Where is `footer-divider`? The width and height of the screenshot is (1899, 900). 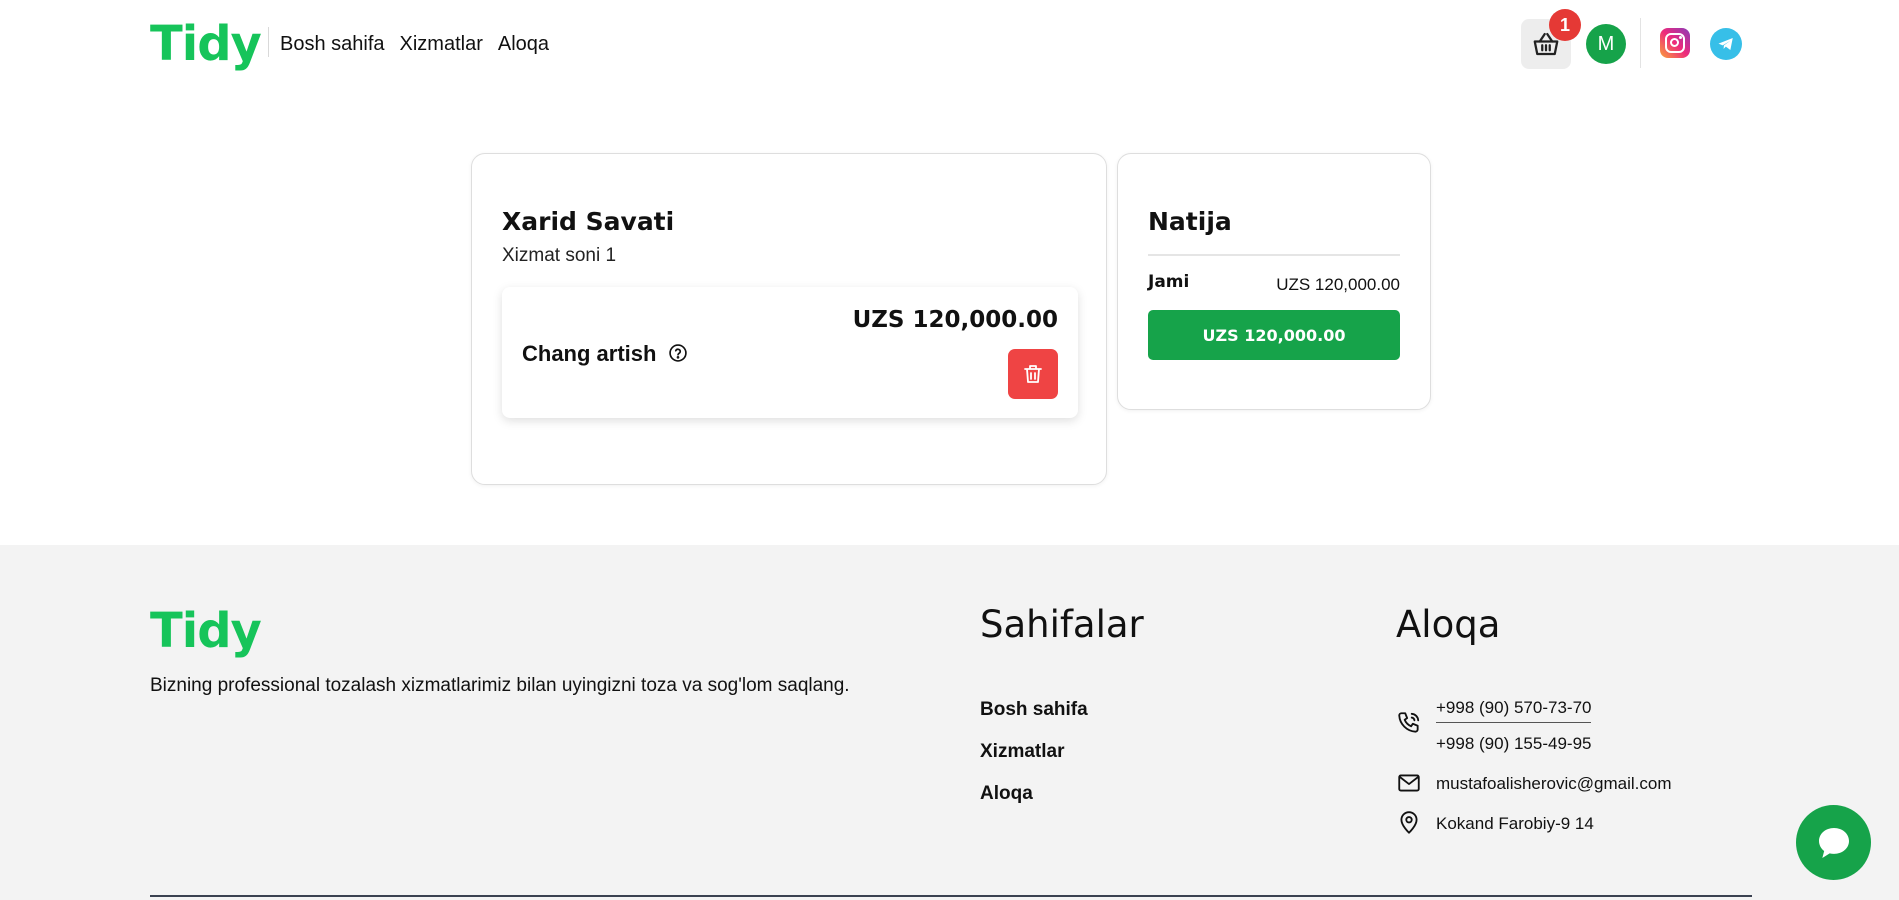 footer-divider is located at coordinates (951, 896).